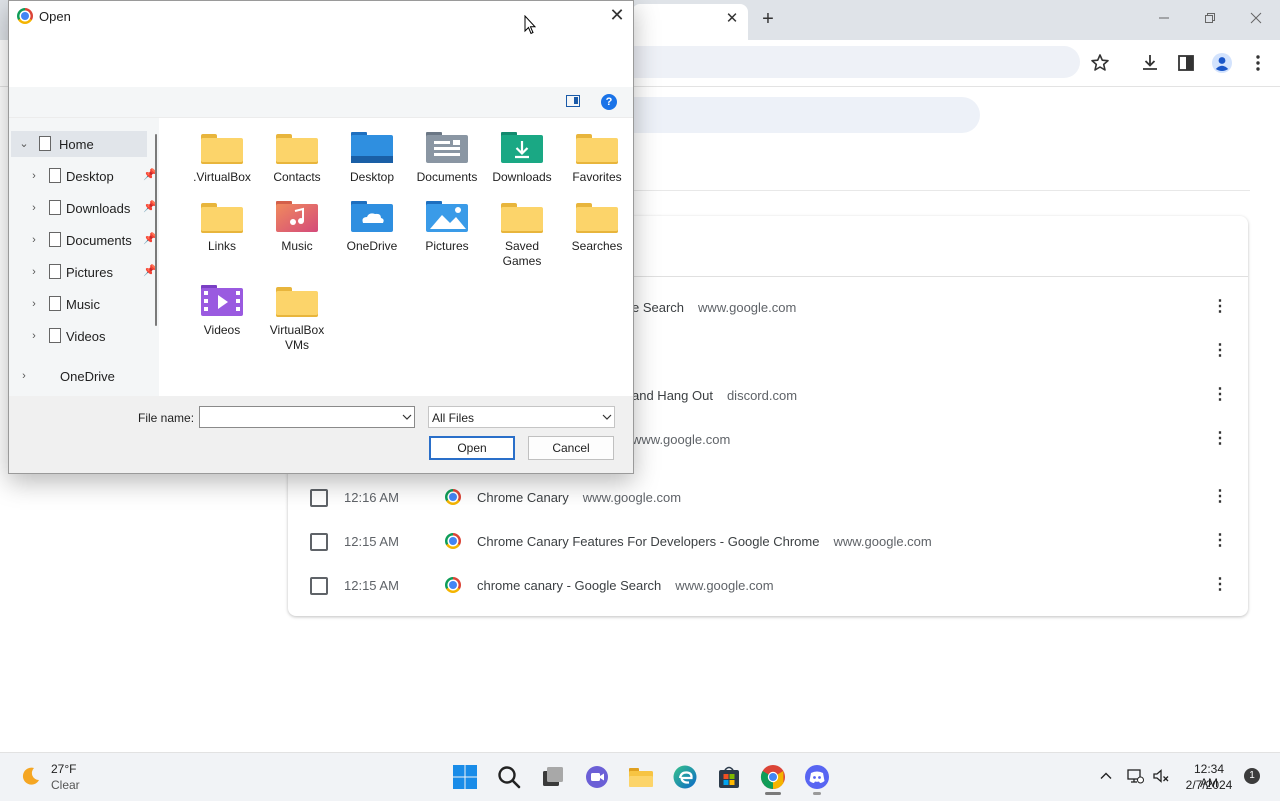  What do you see at coordinates (294, 318) in the screenshot?
I see `folder-item: VirtualBox VMs` at bounding box center [294, 318].